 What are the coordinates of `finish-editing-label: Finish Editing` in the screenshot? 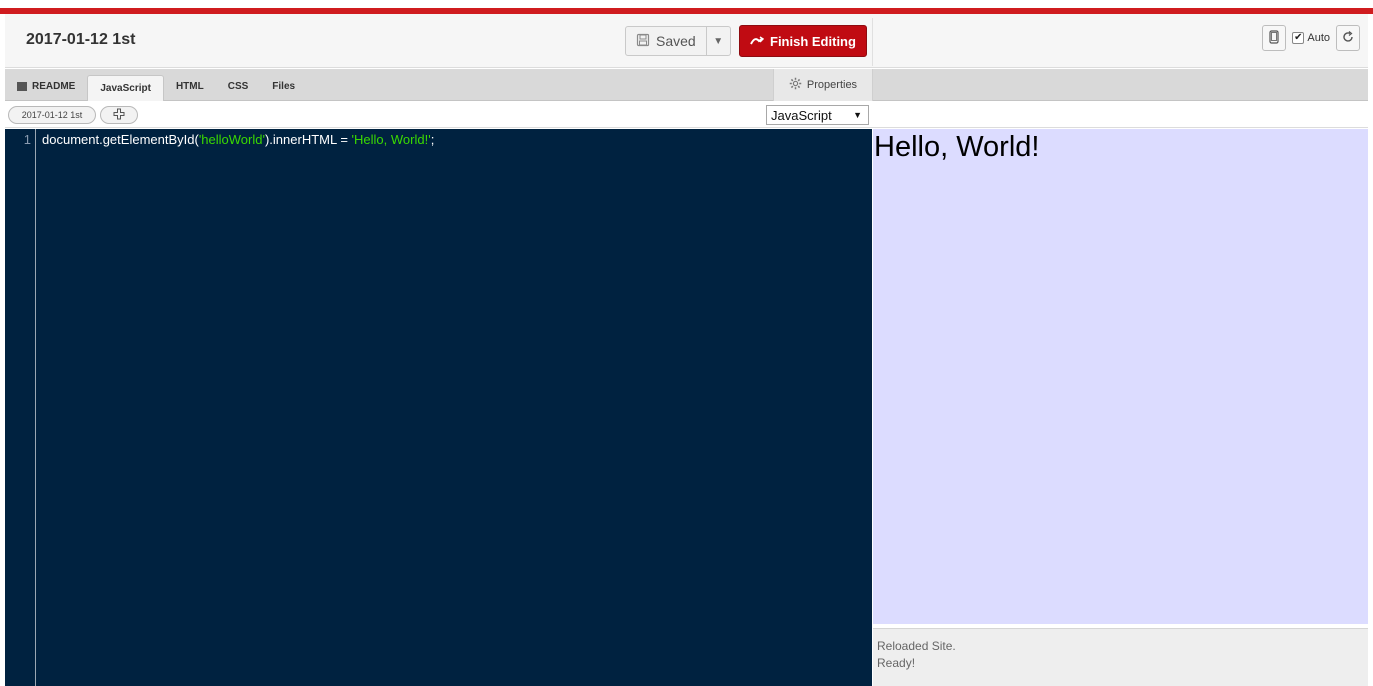 It's located at (813, 41).